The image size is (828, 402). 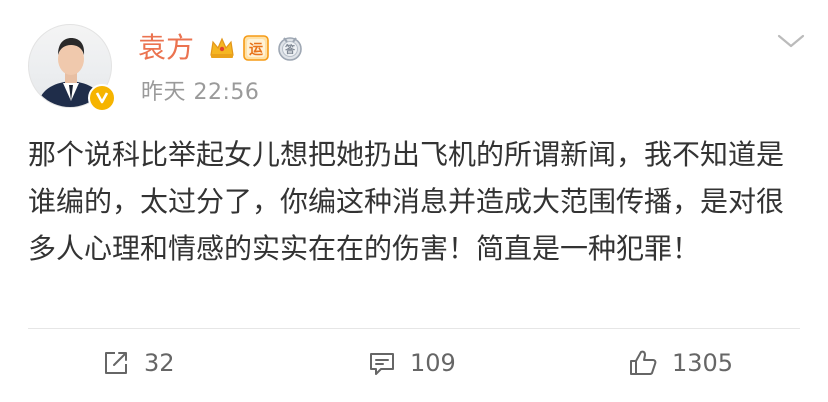 What do you see at coordinates (414, 328) in the screenshot?
I see `divider` at bounding box center [414, 328].